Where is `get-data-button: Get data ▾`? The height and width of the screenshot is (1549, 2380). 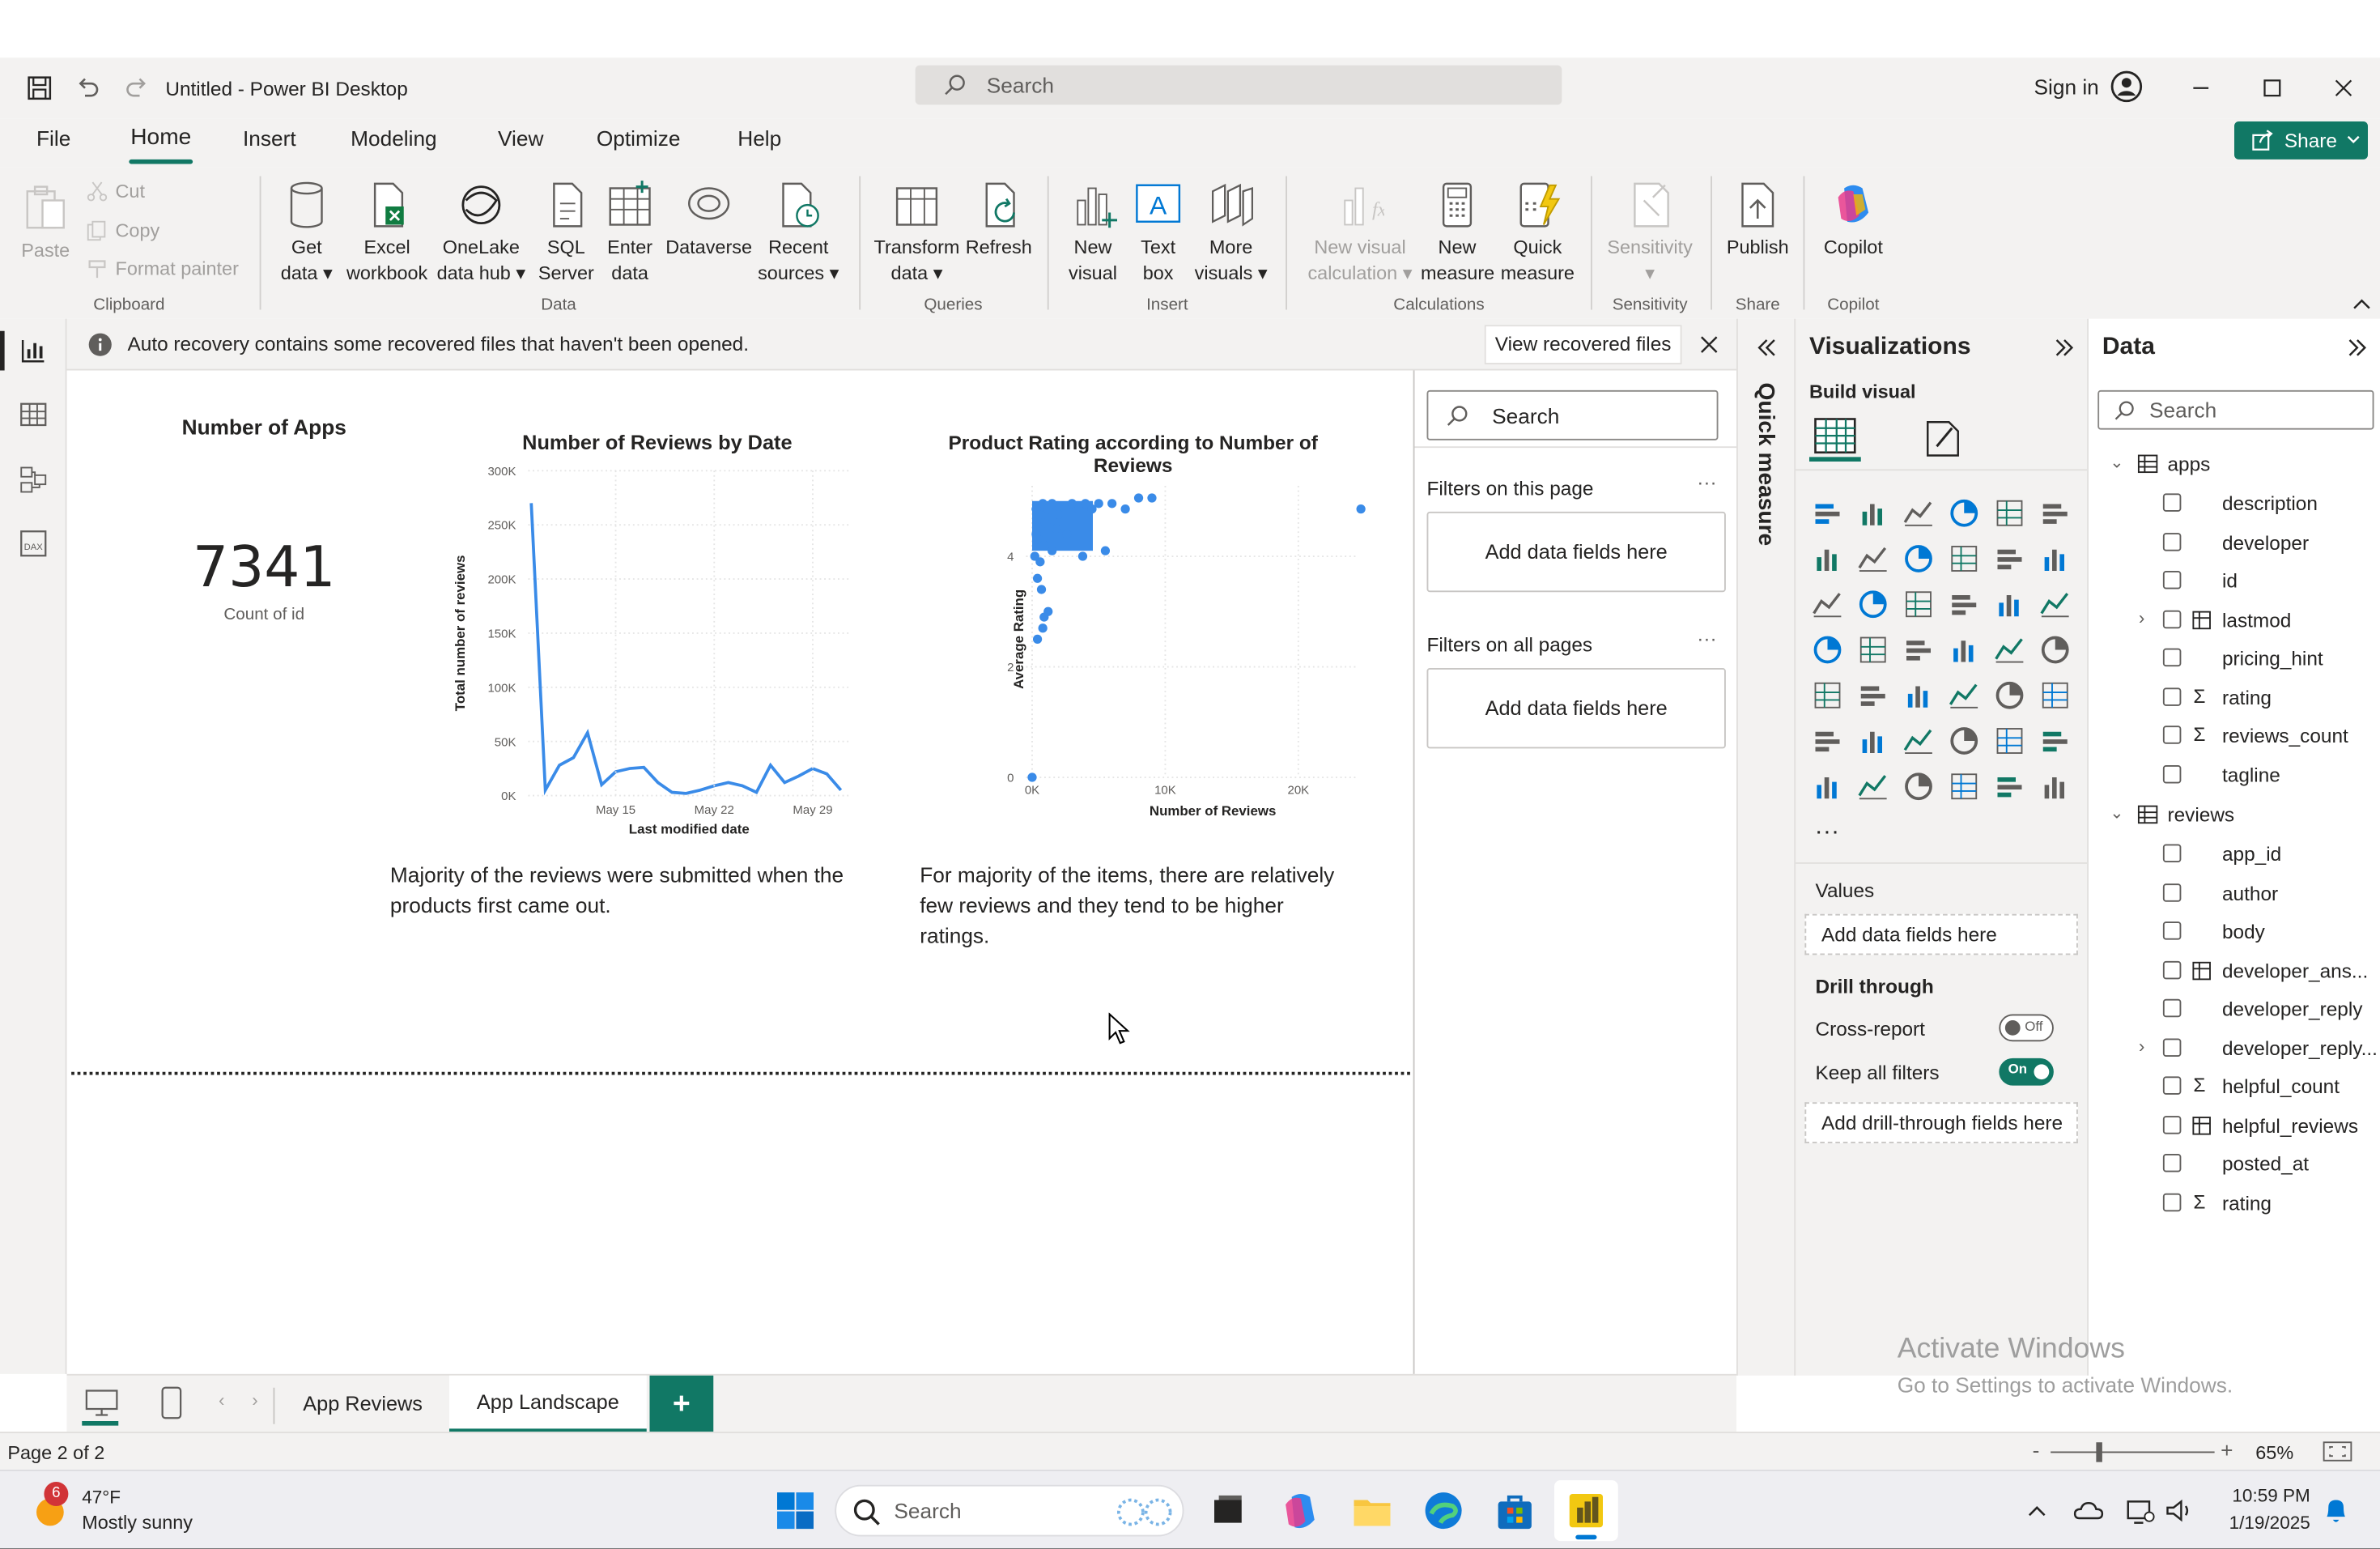 get-data-button: Get data ▾ is located at coordinates (306, 233).